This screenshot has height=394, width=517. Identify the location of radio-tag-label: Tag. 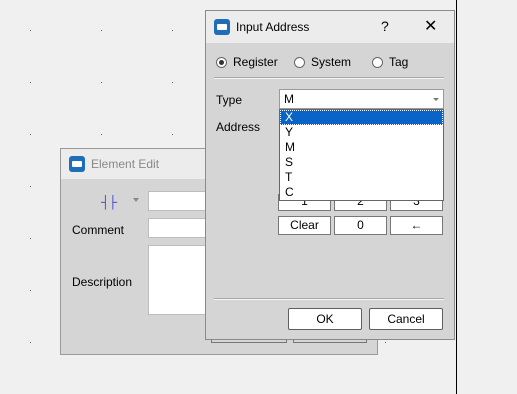
(398, 62).